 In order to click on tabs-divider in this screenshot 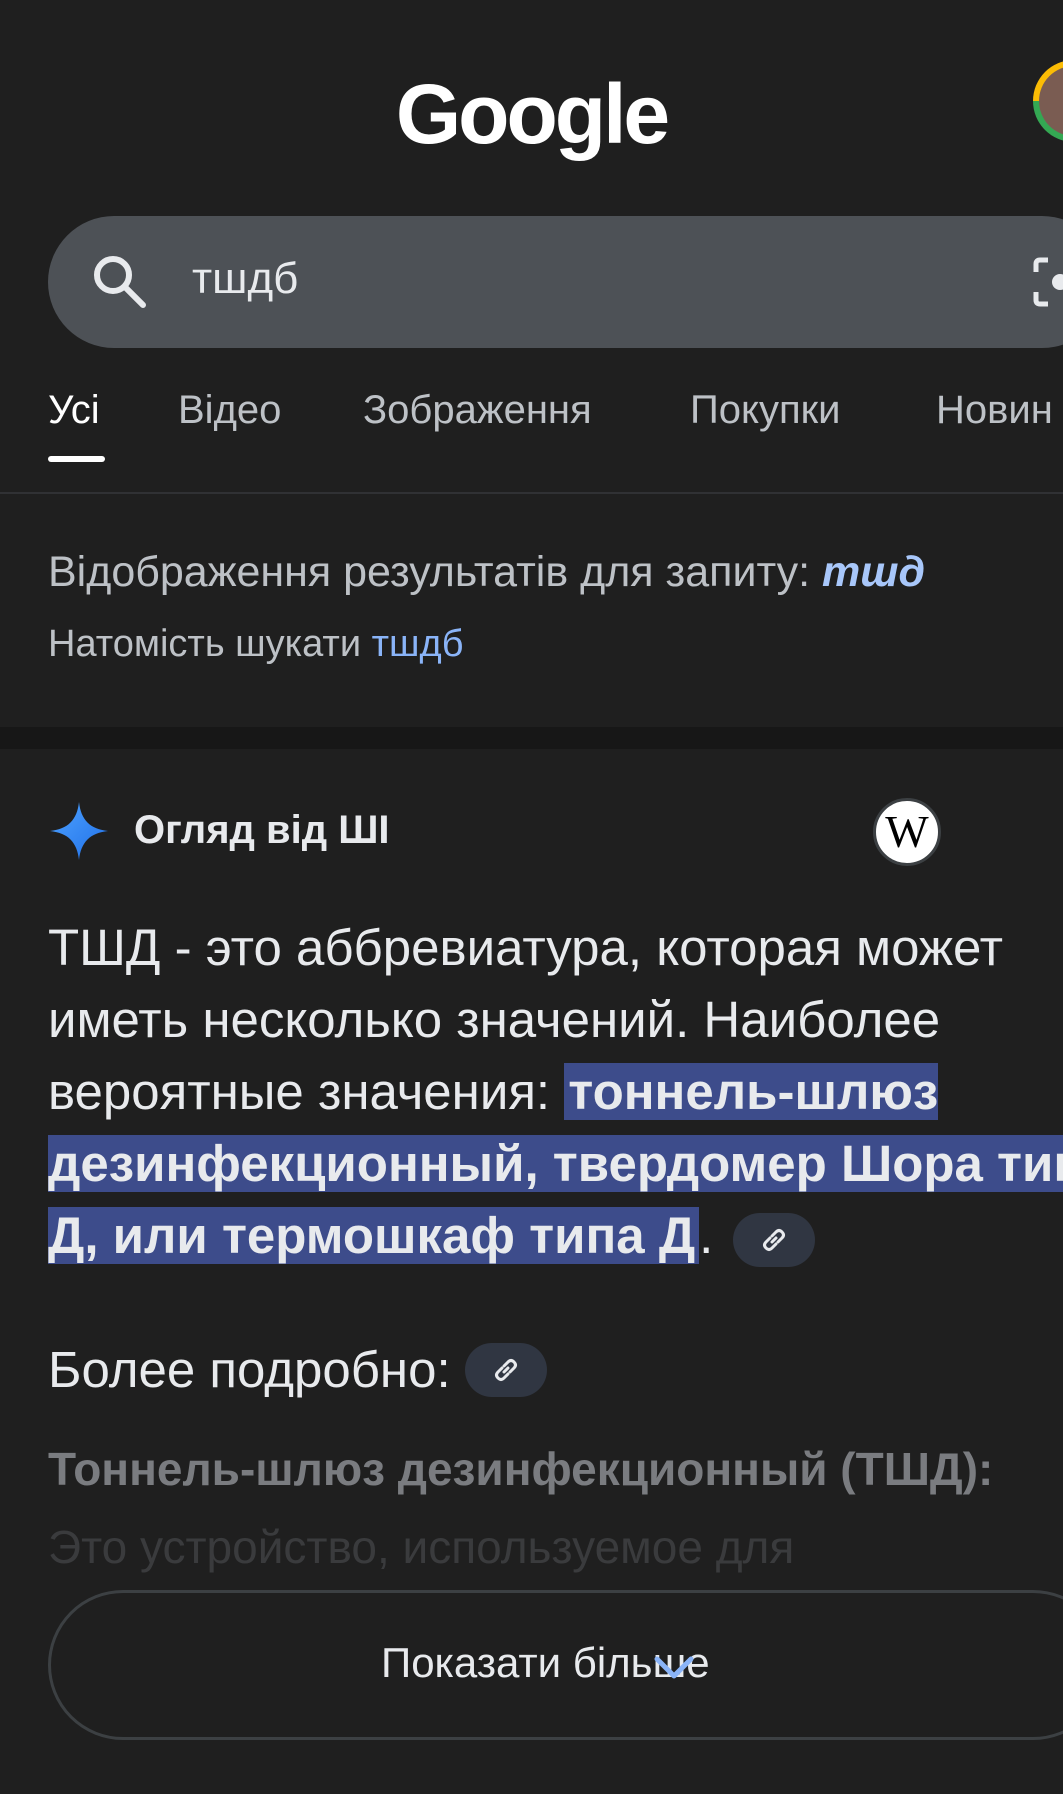, I will do `click(531, 493)`.